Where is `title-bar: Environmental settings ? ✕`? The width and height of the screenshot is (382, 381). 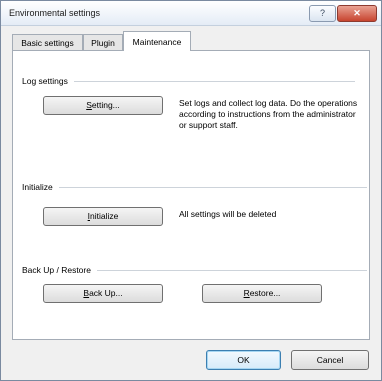
title-bar: Environmental settings ? ✕ is located at coordinates (191, 13).